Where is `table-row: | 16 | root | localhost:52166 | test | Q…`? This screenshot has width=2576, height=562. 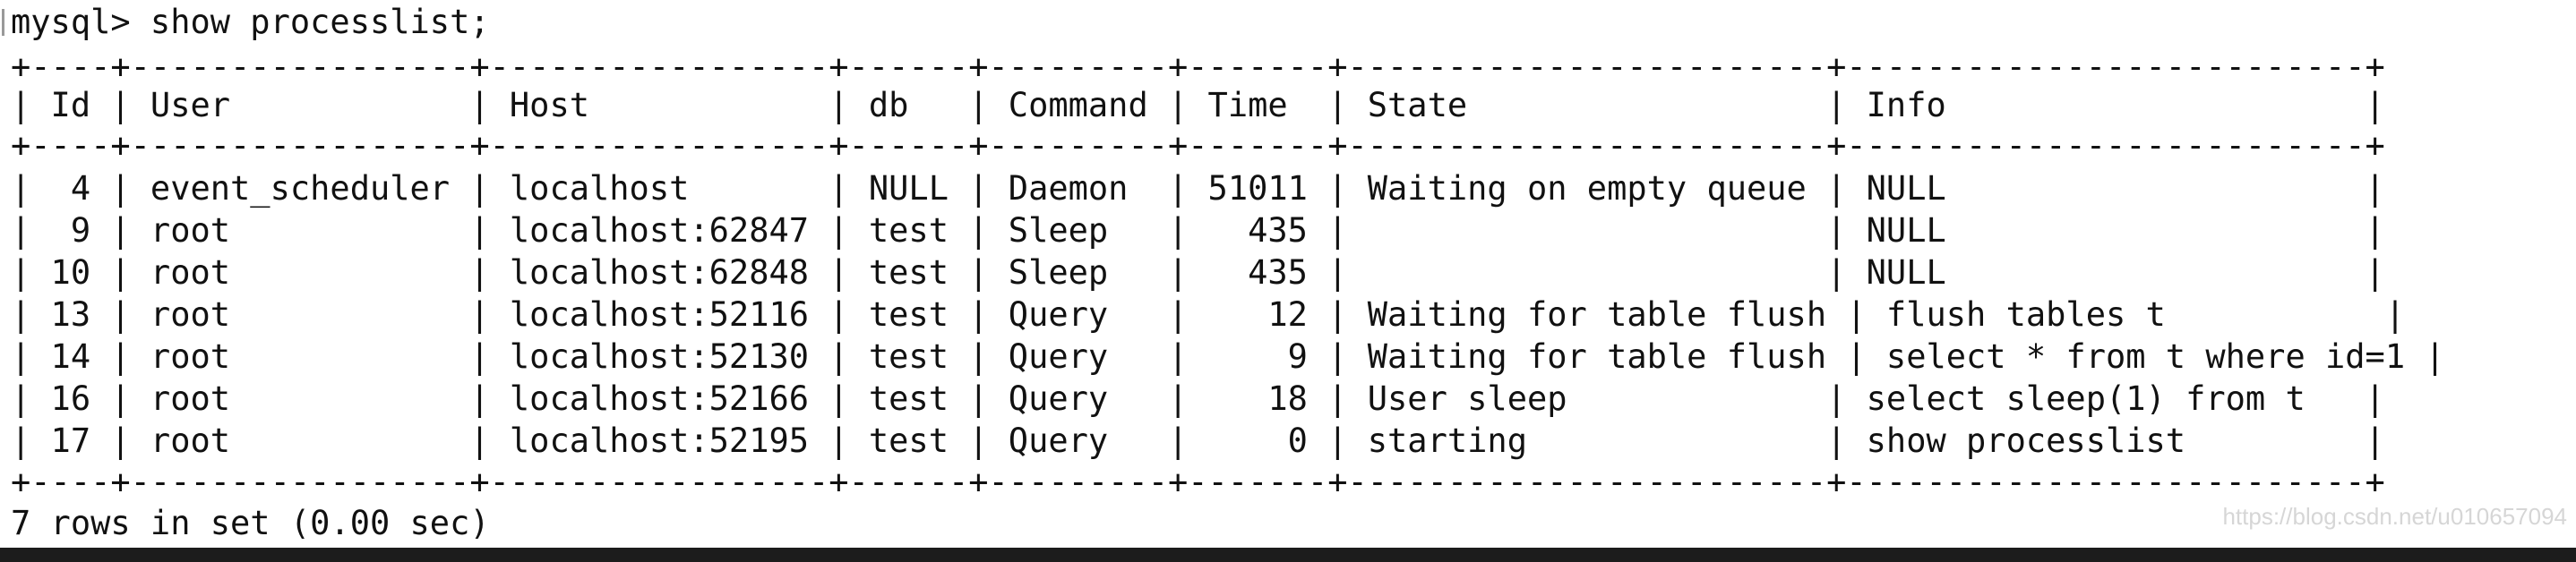 table-row: | 16 | root | localhost:52166 | test | Q… is located at coordinates (1198, 398).